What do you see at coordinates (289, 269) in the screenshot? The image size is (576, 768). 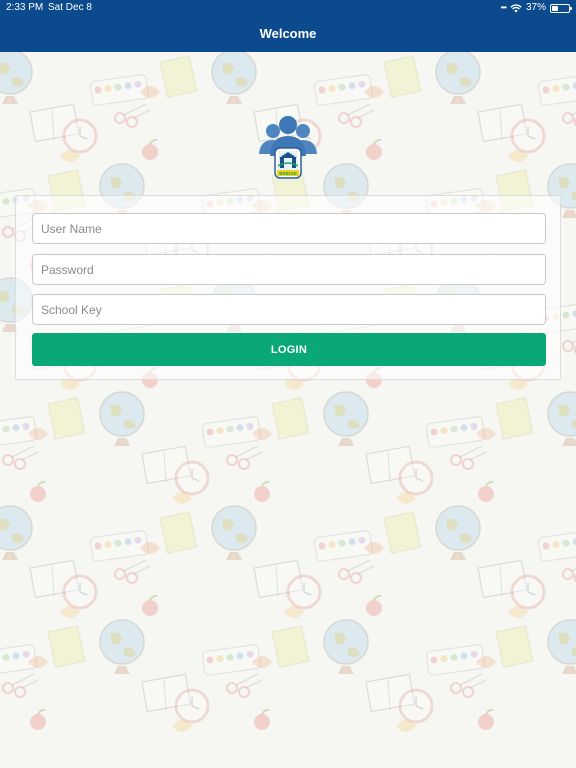 I see `password-input` at bounding box center [289, 269].